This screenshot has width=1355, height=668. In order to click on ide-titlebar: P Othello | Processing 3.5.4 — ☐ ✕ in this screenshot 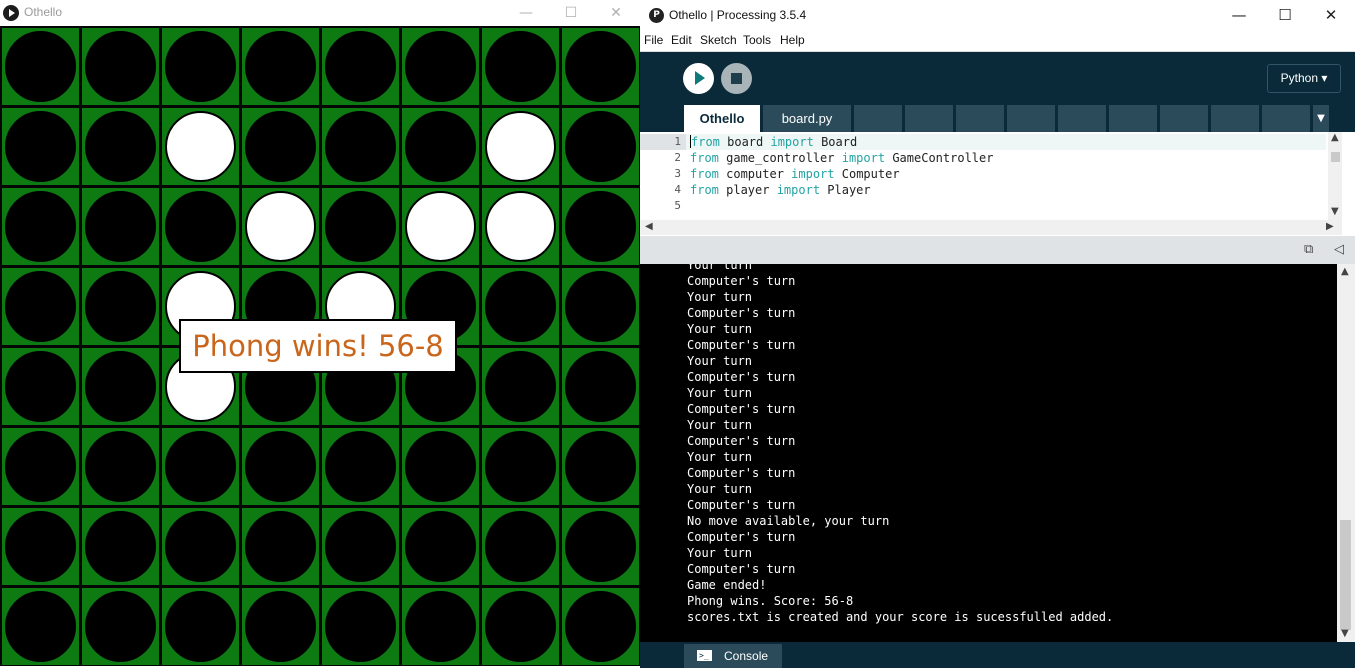, I will do `click(997, 15)`.